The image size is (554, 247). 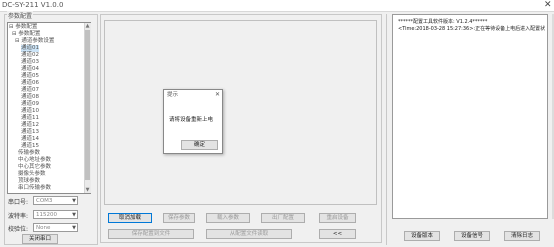 What do you see at coordinates (30, 139) in the screenshot?
I see `tree-item: 通道14` at bounding box center [30, 139].